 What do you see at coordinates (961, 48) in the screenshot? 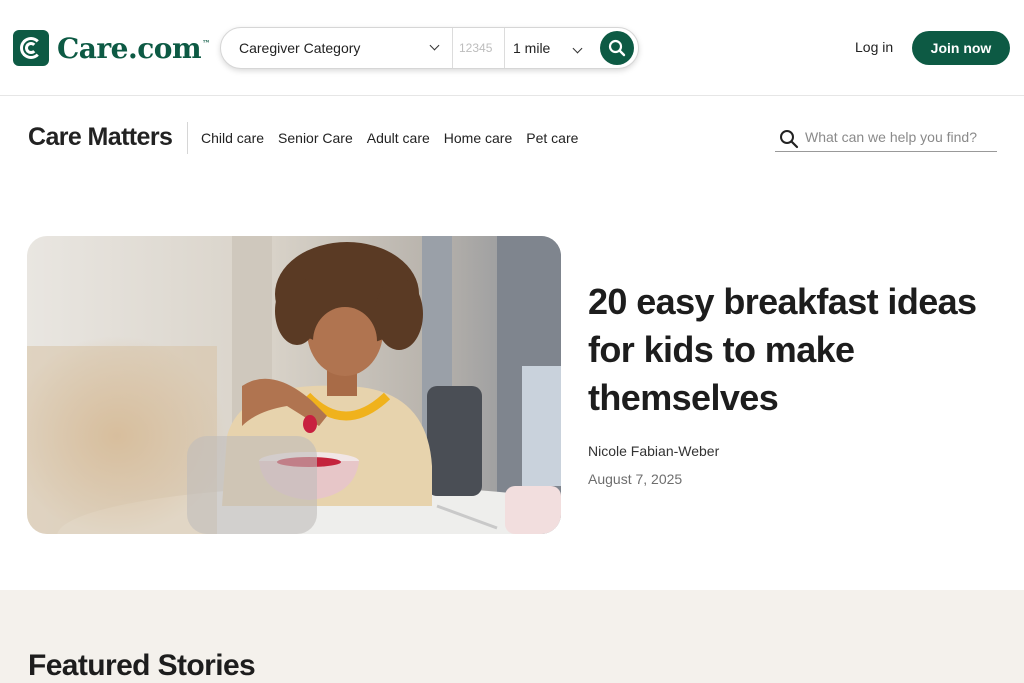
I see `join-now-button: Join now` at bounding box center [961, 48].